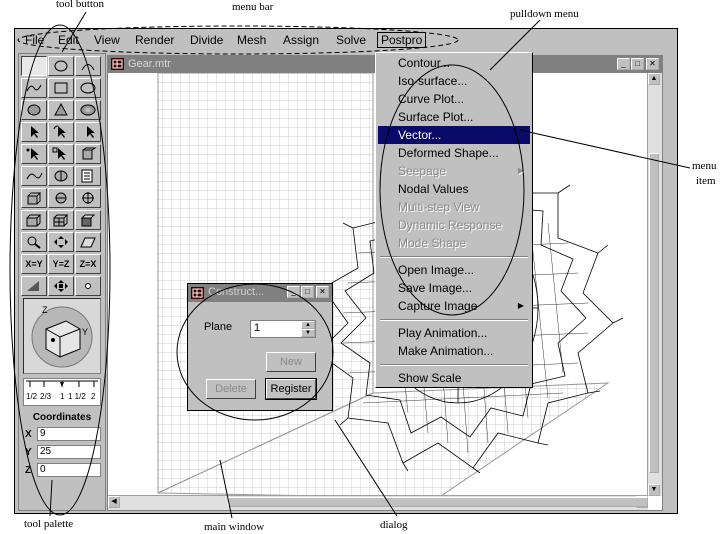 This screenshot has height=534, width=725. What do you see at coordinates (88, 154) in the screenshot?
I see `select-volume-tool-button` at bounding box center [88, 154].